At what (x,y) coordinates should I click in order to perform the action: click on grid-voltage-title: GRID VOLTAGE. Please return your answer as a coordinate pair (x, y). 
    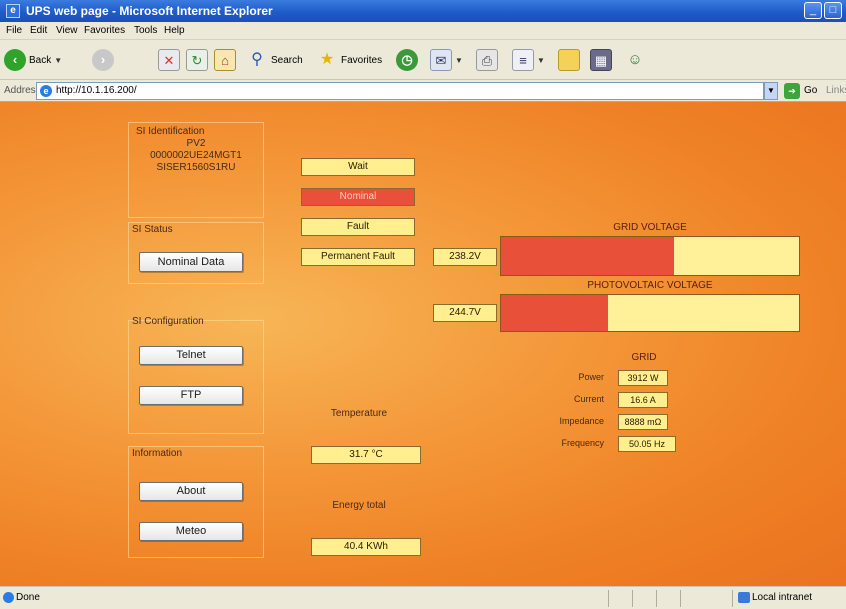
    Looking at the image, I should click on (650, 227).